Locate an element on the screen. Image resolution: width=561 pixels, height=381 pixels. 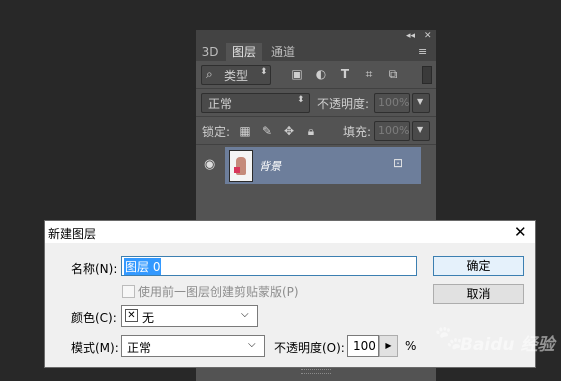
opacity-input: 100 is located at coordinates (363, 346).